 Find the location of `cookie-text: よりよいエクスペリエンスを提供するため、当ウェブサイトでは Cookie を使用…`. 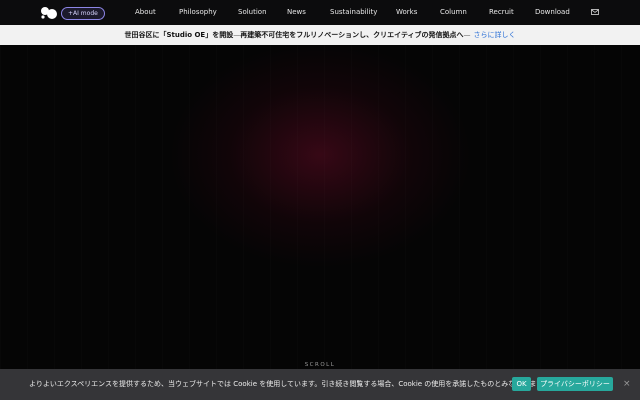

cookie-text: よりよいエクスペリエンスを提供するため、当ウェブサイトでは Cookie を使用… is located at coordinates (289, 384).